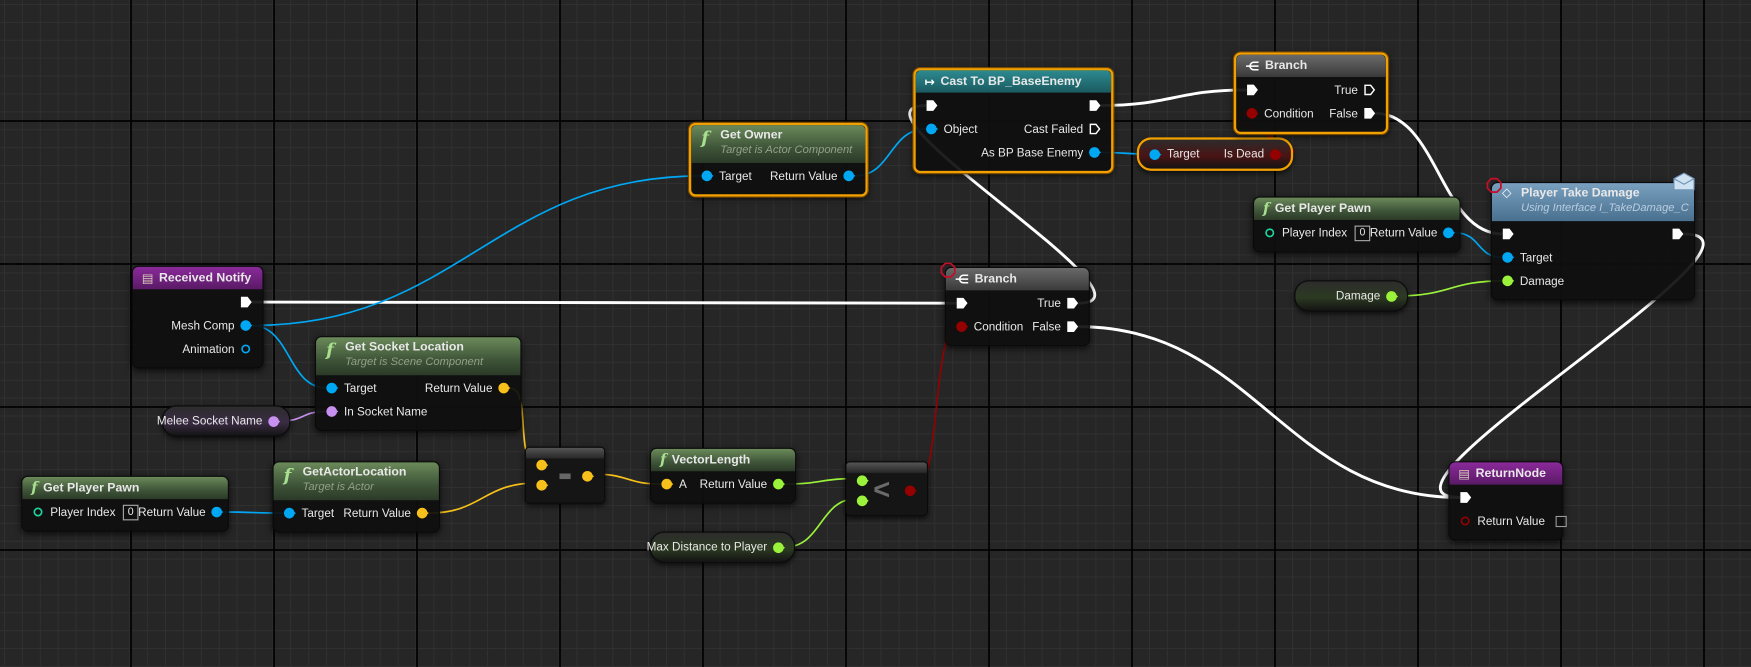  Describe the element at coordinates (723, 460) in the screenshot. I see `node-header: f VectorLength` at that location.